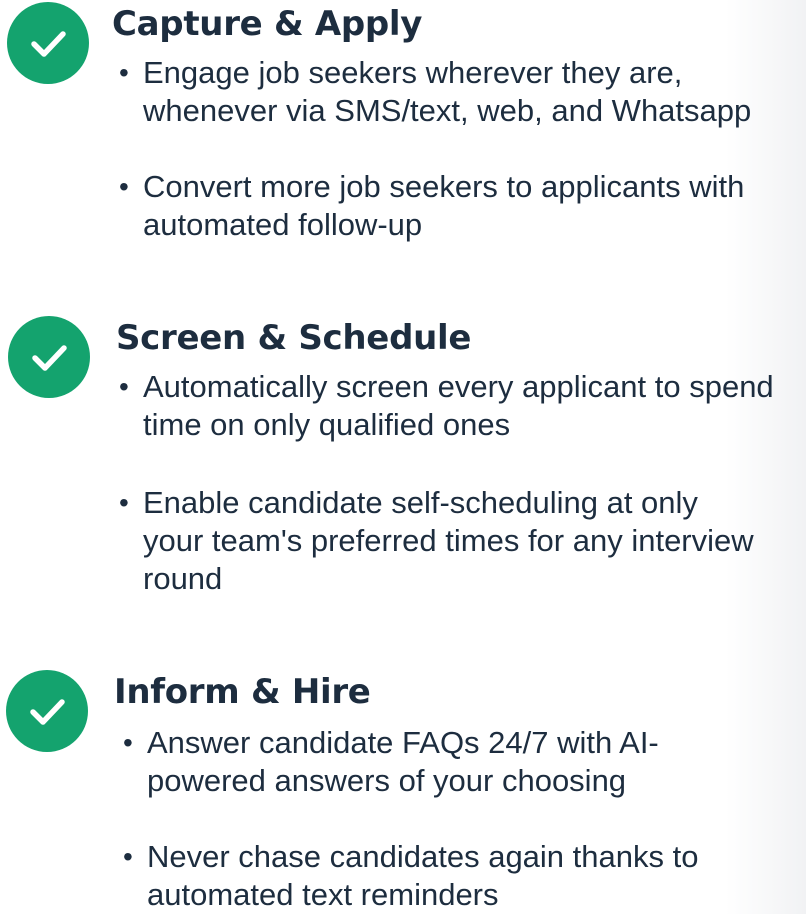 The width and height of the screenshot is (806, 914). What do you see at coordinates (242, 692) in the screenshot?
I see `section-title: Inform & Hire` at bounding box center [242, 692].